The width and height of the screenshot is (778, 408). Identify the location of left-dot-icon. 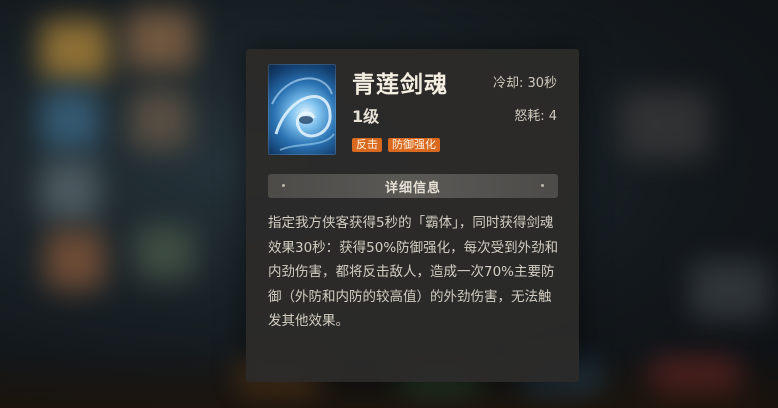
(283, 185).